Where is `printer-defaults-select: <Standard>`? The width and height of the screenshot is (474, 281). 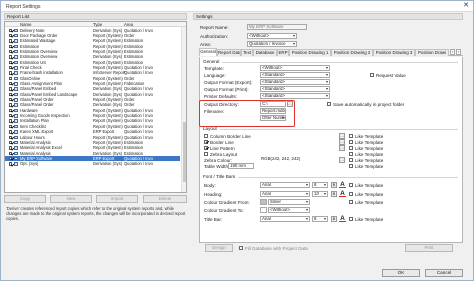 printer-defaults-select: <Standard> is located at coordinates (295, 96).